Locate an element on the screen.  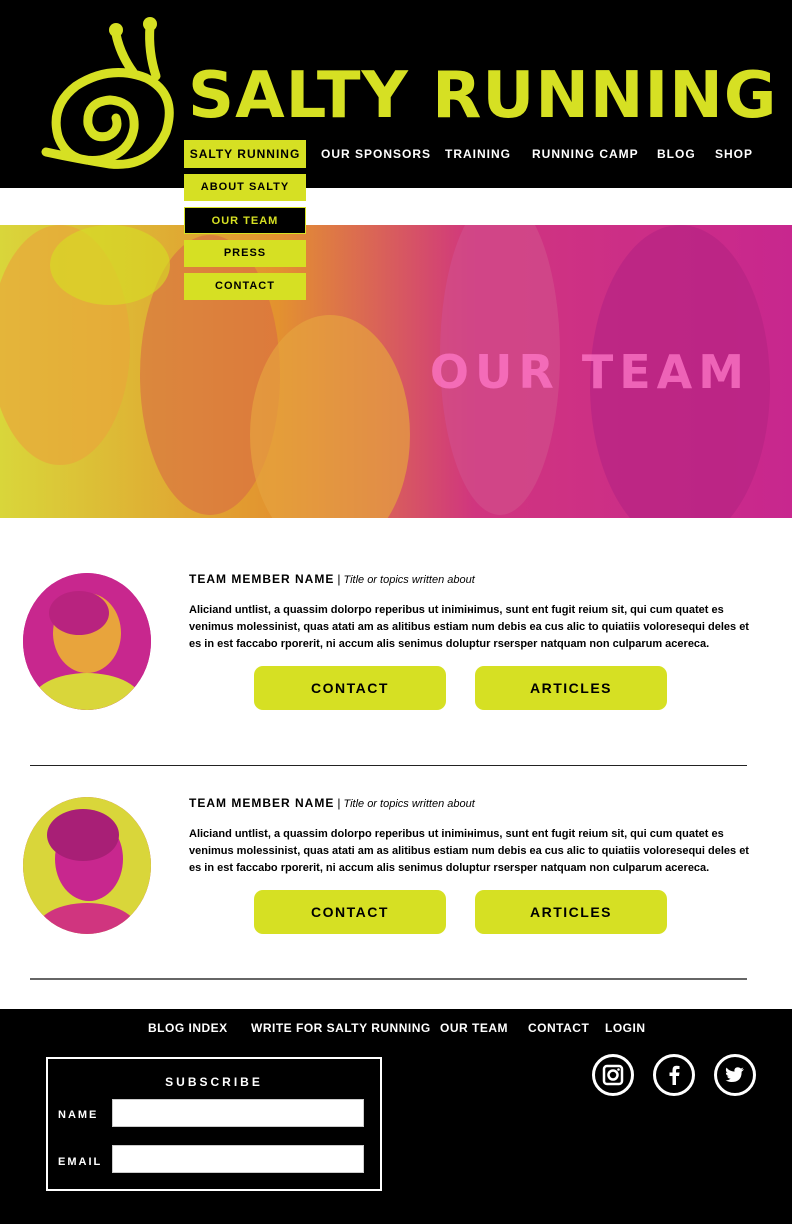
dropdown-our-team: OUR TEAM is located at coordinates (245, 220).